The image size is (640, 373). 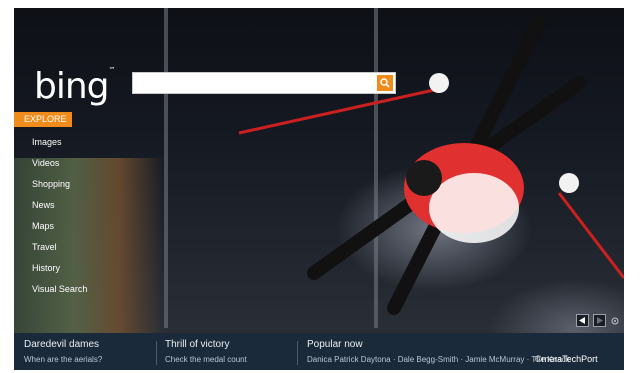 What do you see at coordinates (59, 230) in the screenshot?
I see `nav-item-maps: Maps` at bounding box center [59, 230].